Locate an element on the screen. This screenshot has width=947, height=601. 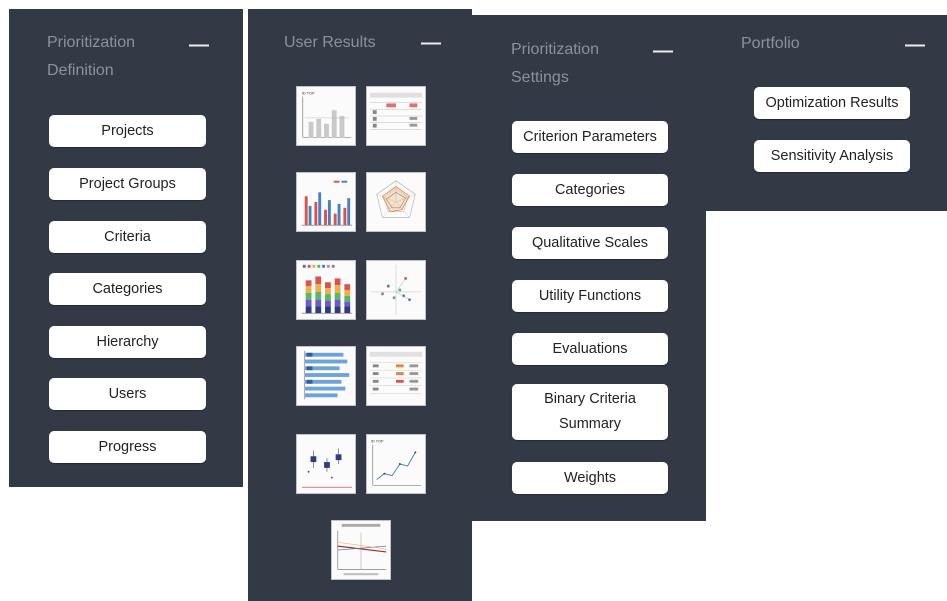
users-button: Users is located at coordinates (127, 394).